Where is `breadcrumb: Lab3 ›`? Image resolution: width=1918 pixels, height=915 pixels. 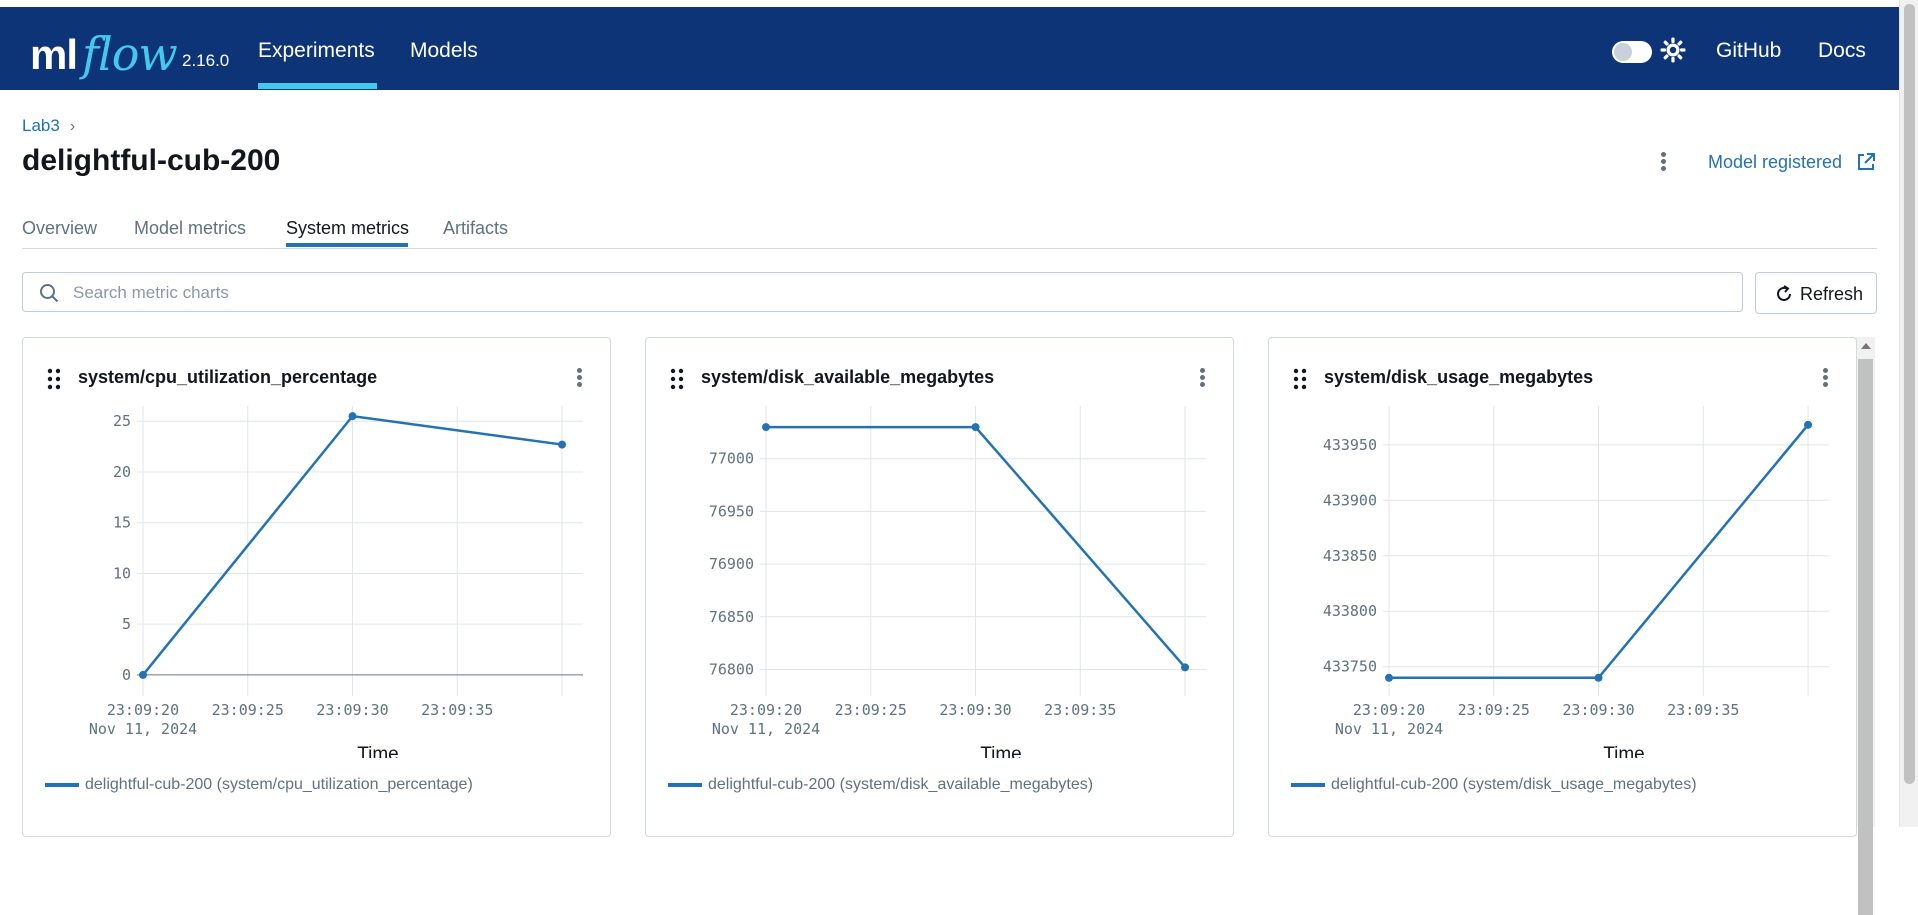 breadcrumb: Lab3 › is located at coordinates (48, 126).